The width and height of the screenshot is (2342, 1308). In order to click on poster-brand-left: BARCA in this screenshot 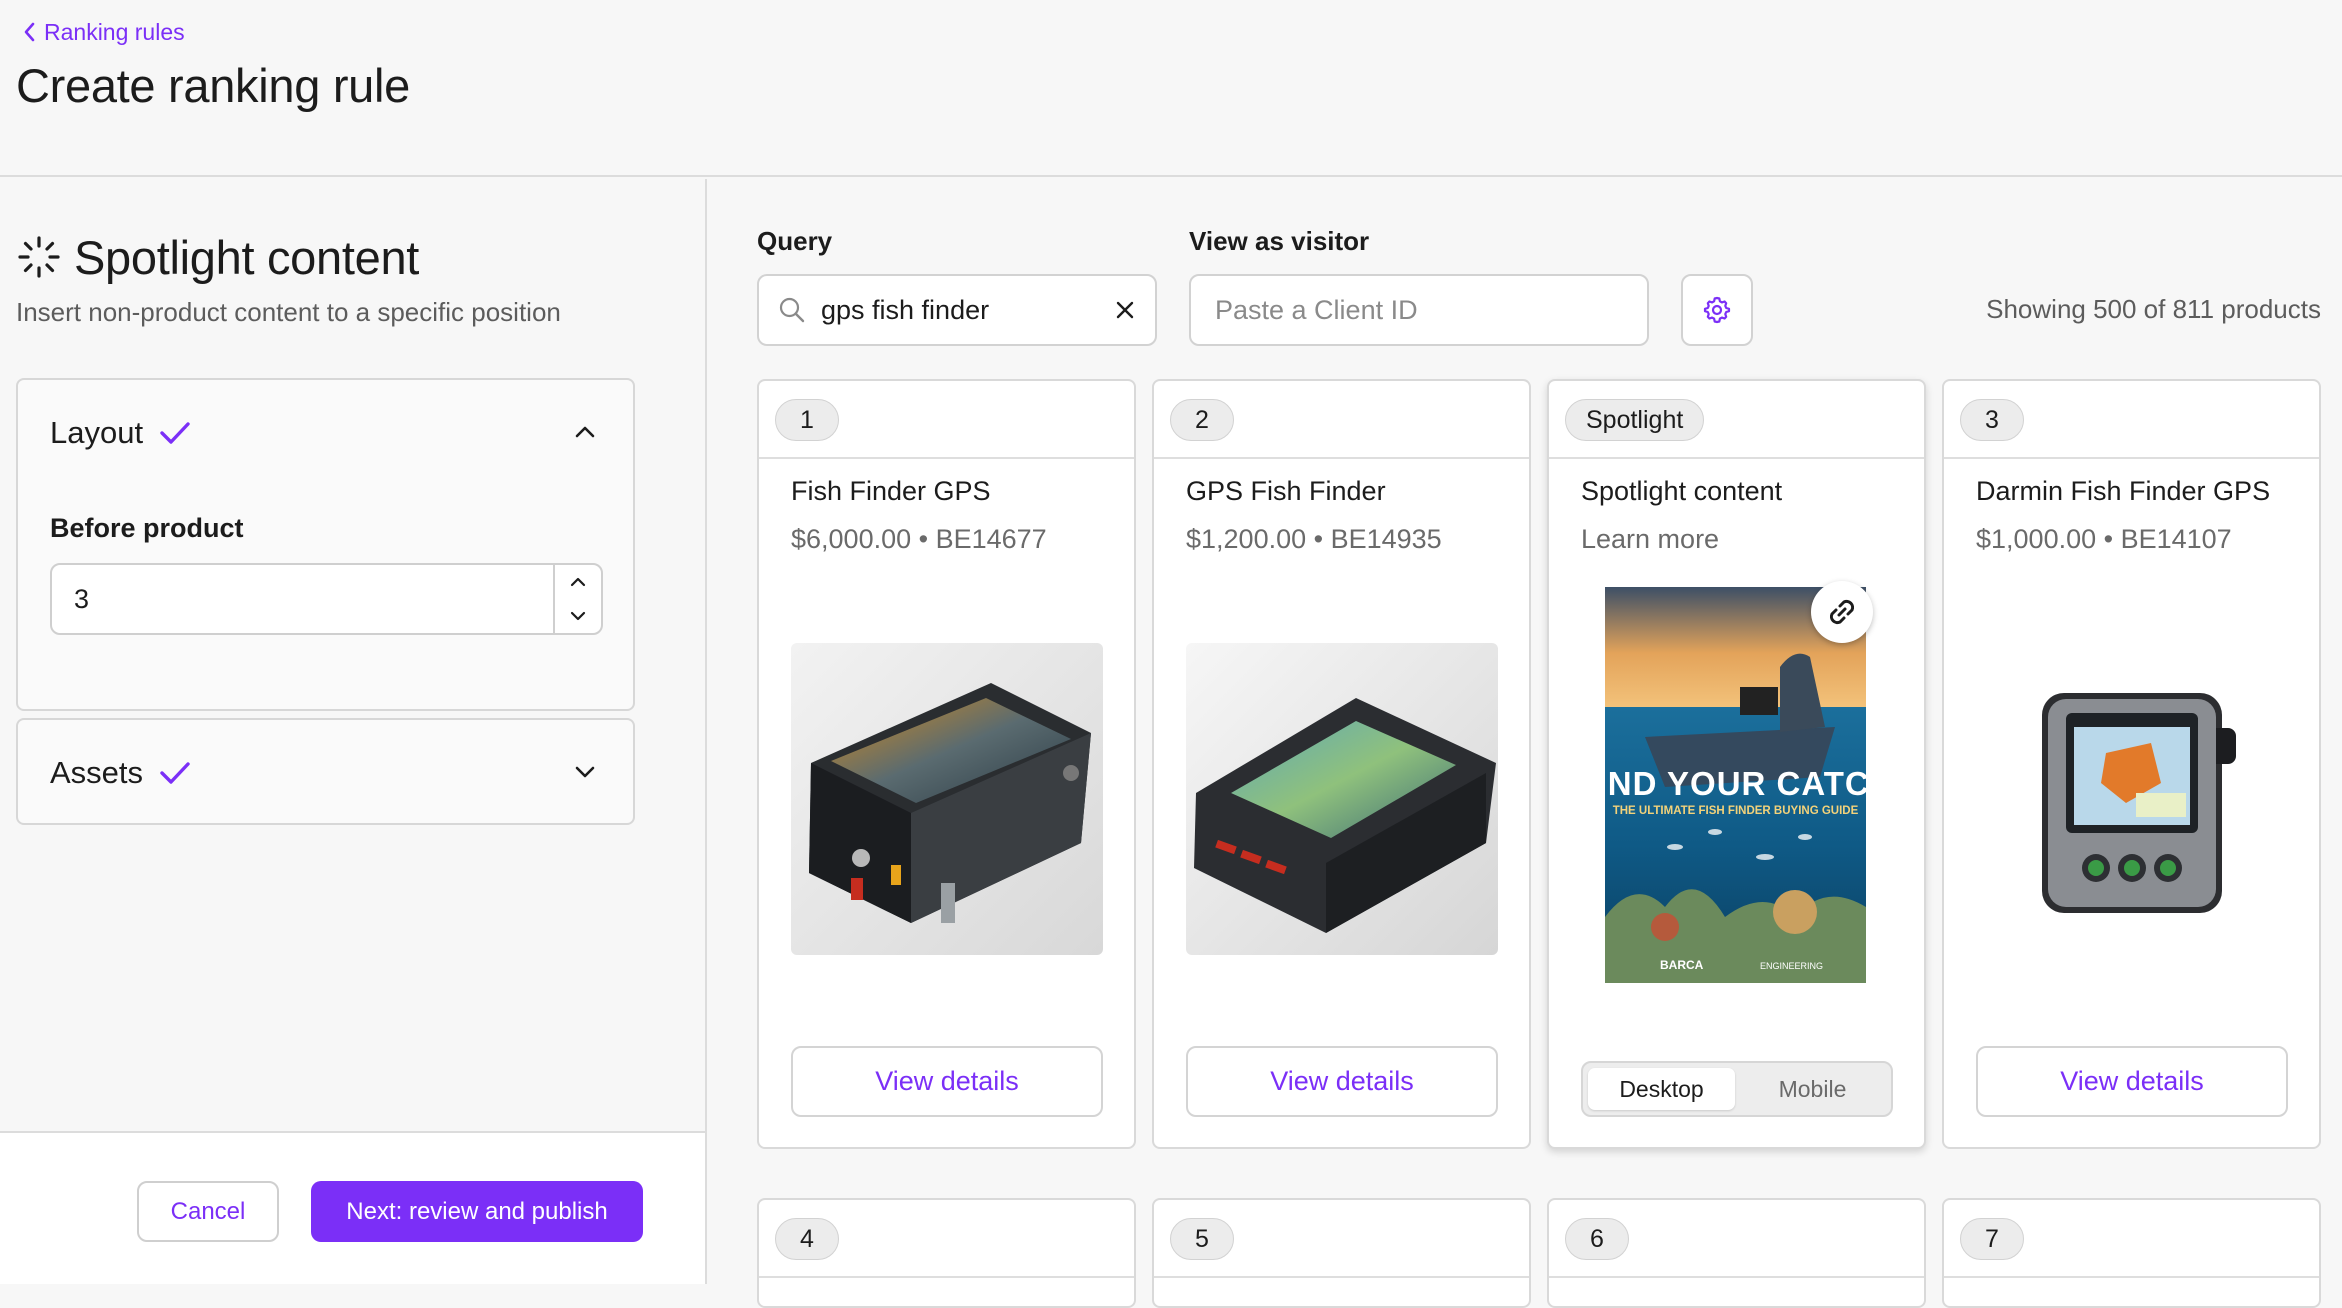, I will do `click(1682, 965)`.